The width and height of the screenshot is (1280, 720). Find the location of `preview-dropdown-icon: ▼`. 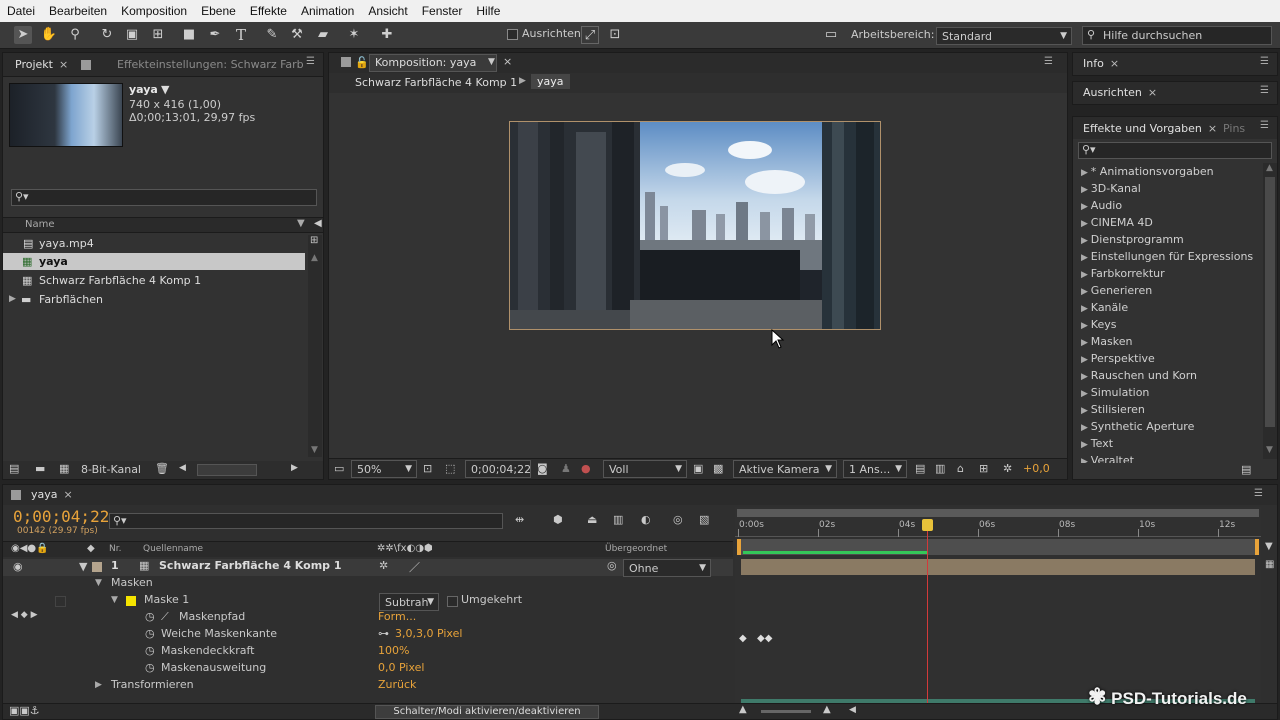

preview-dropdown-icon: ▼ is located at coordinates (165, 89).